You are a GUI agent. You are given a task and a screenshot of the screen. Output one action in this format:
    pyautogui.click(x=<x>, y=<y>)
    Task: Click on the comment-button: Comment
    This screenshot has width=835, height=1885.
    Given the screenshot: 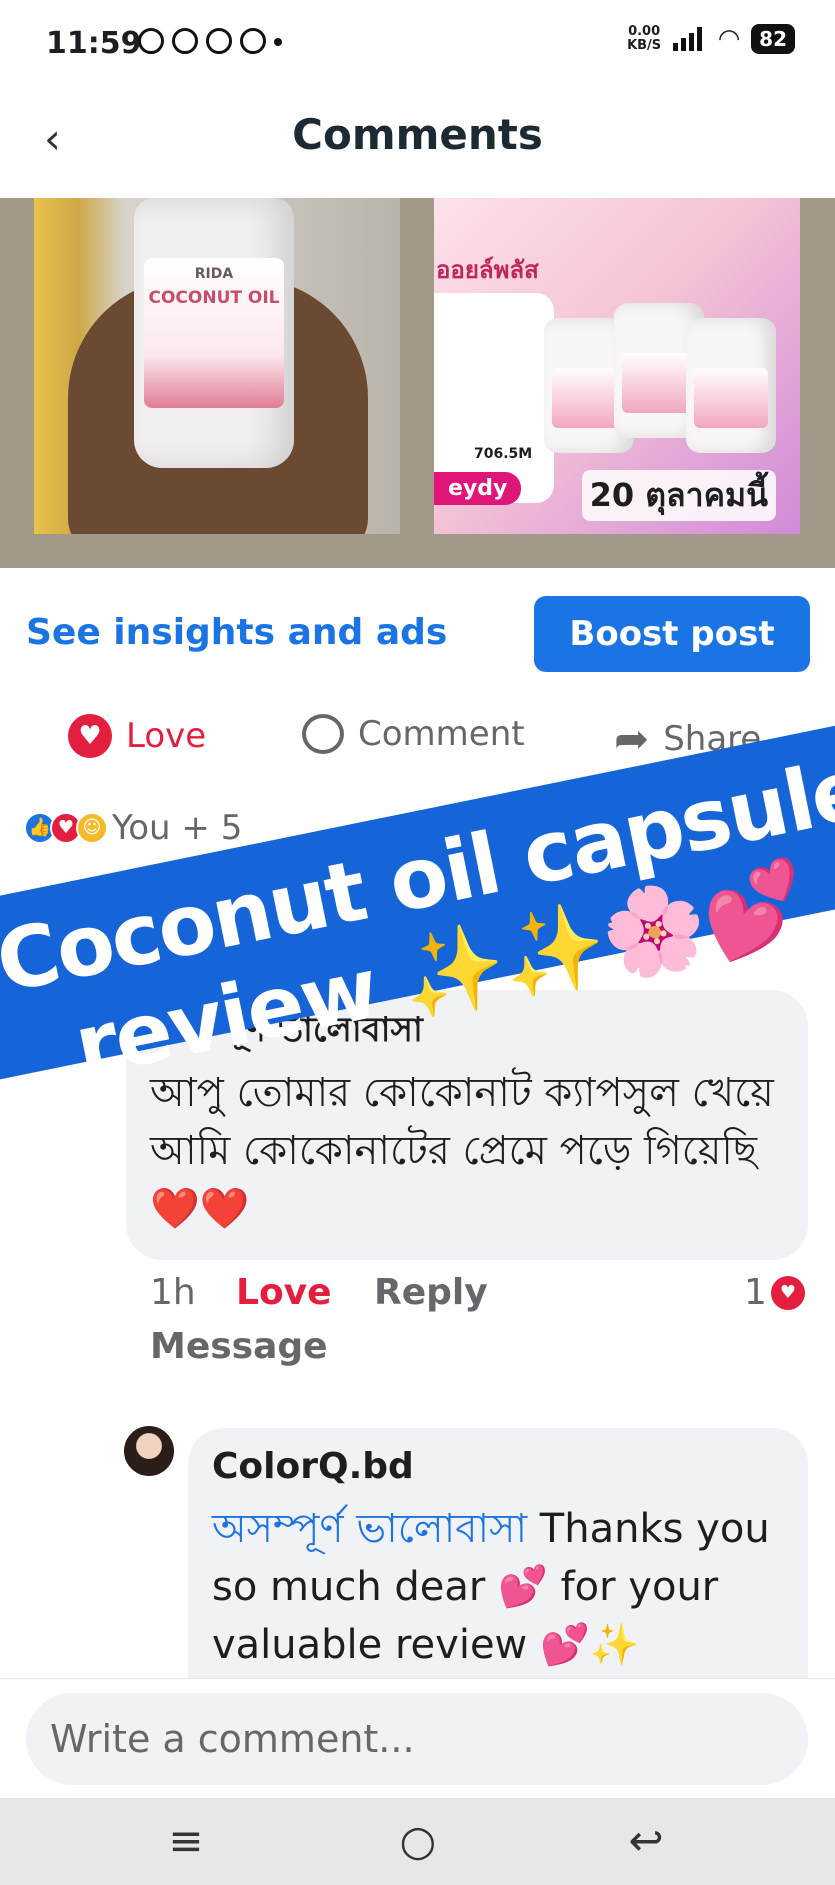 What is the action you would take?
    pyautogui.click(x=413, y=734)
    